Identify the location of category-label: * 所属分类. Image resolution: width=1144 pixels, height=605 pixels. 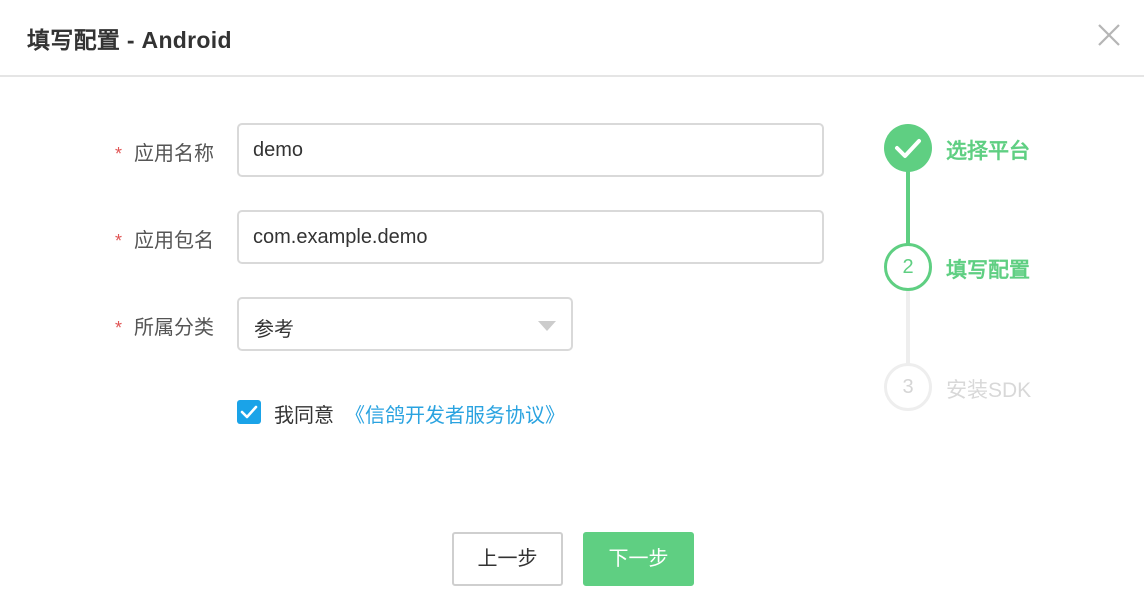
(164, 325).